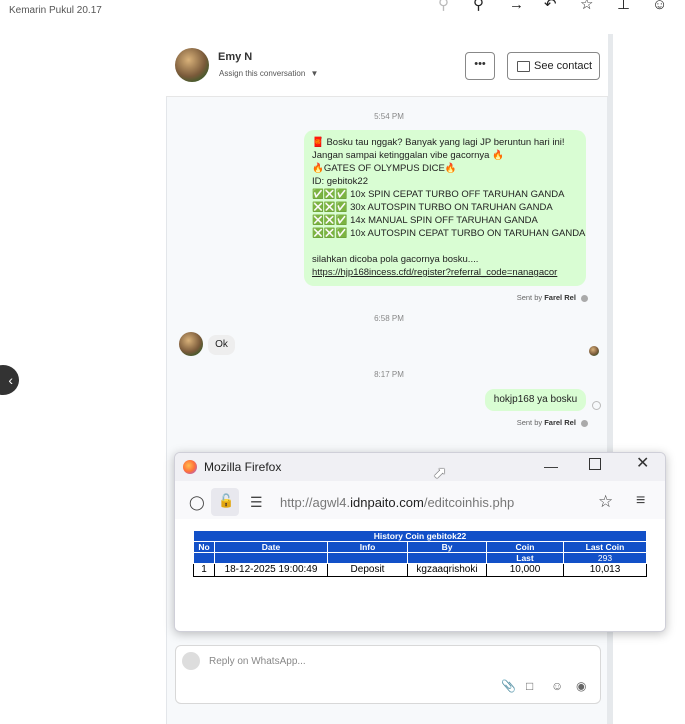 The image size is (685, 724). Describe the element at coordinates (557, 686) in the screenshot. I see `emoji-picker-icon: ☺` at that location.